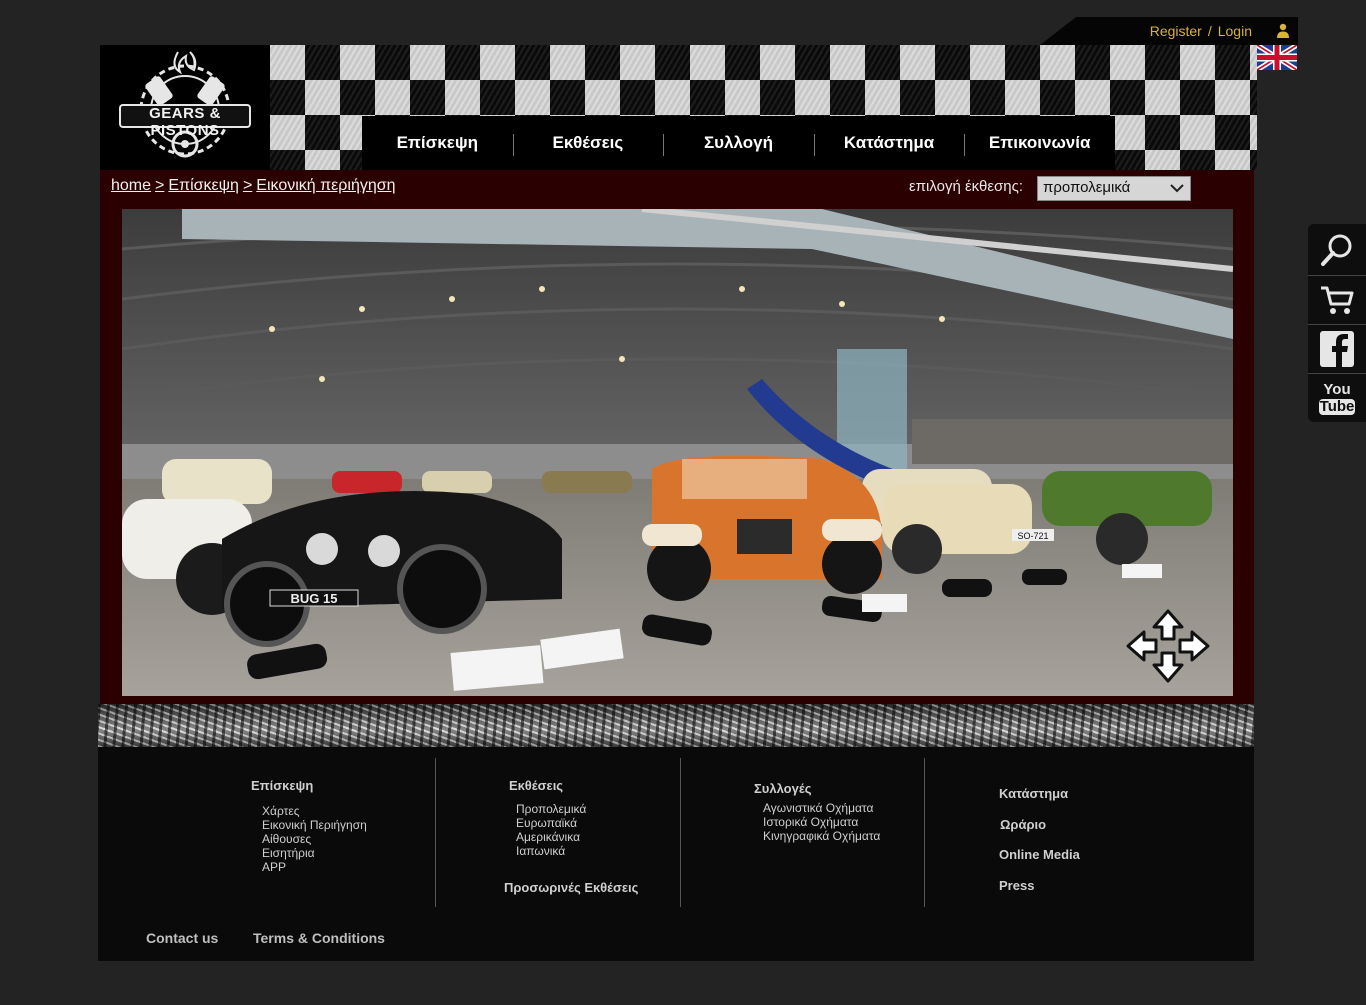  Describe the element at coordinates (821, 808) in the screenshot. I see `footer-link-racing: Αγωνιστικά Οχήματα` at that location.